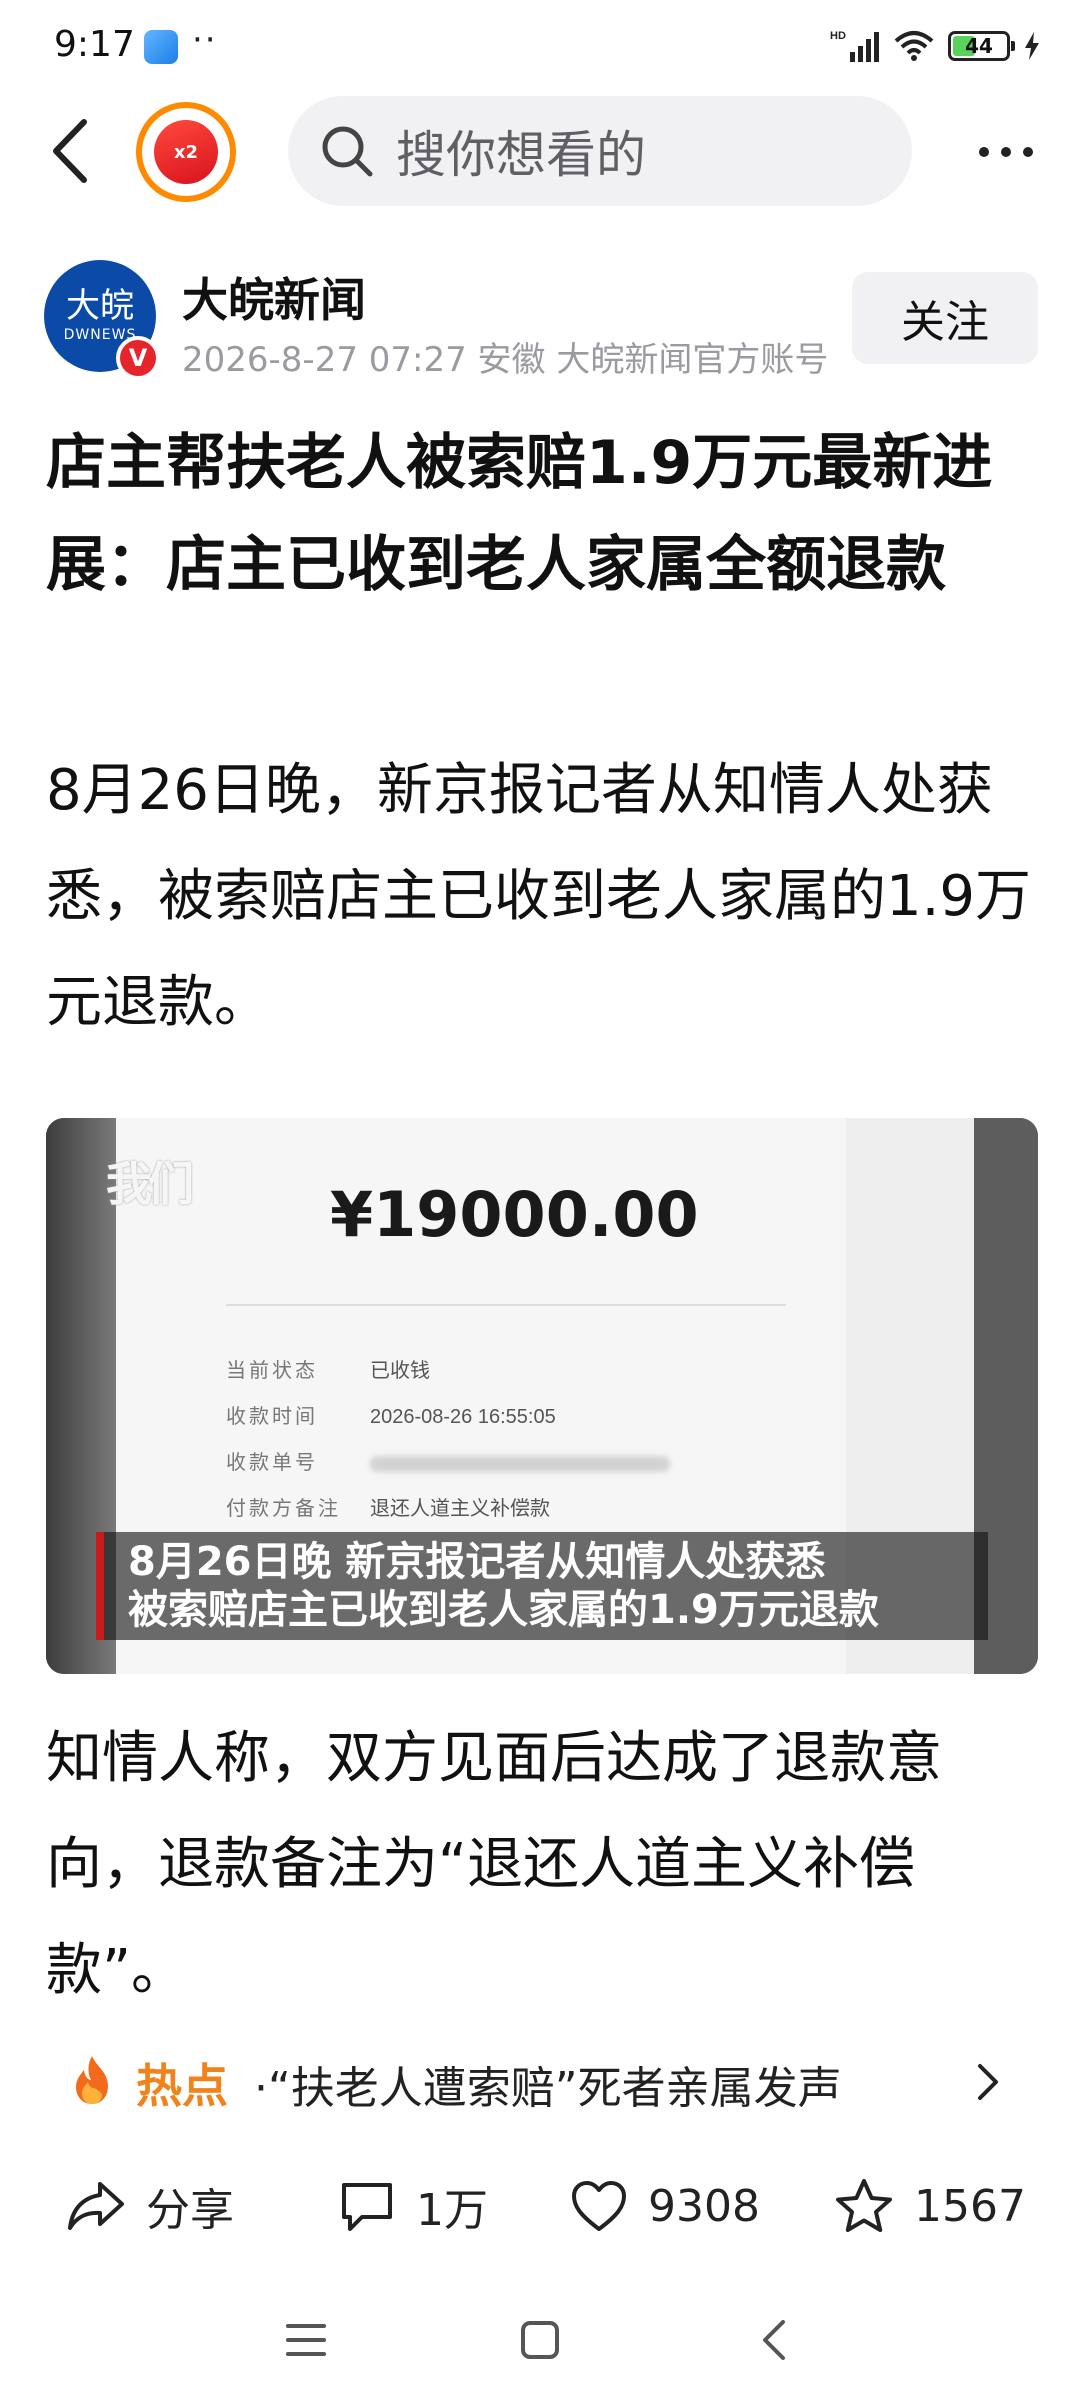 The width and height of the screenshot is (1080, 2400). I want to click on image-caption-line: 被索赔店主已收到老人家属的1.9万元退款, so click(503, 1610).